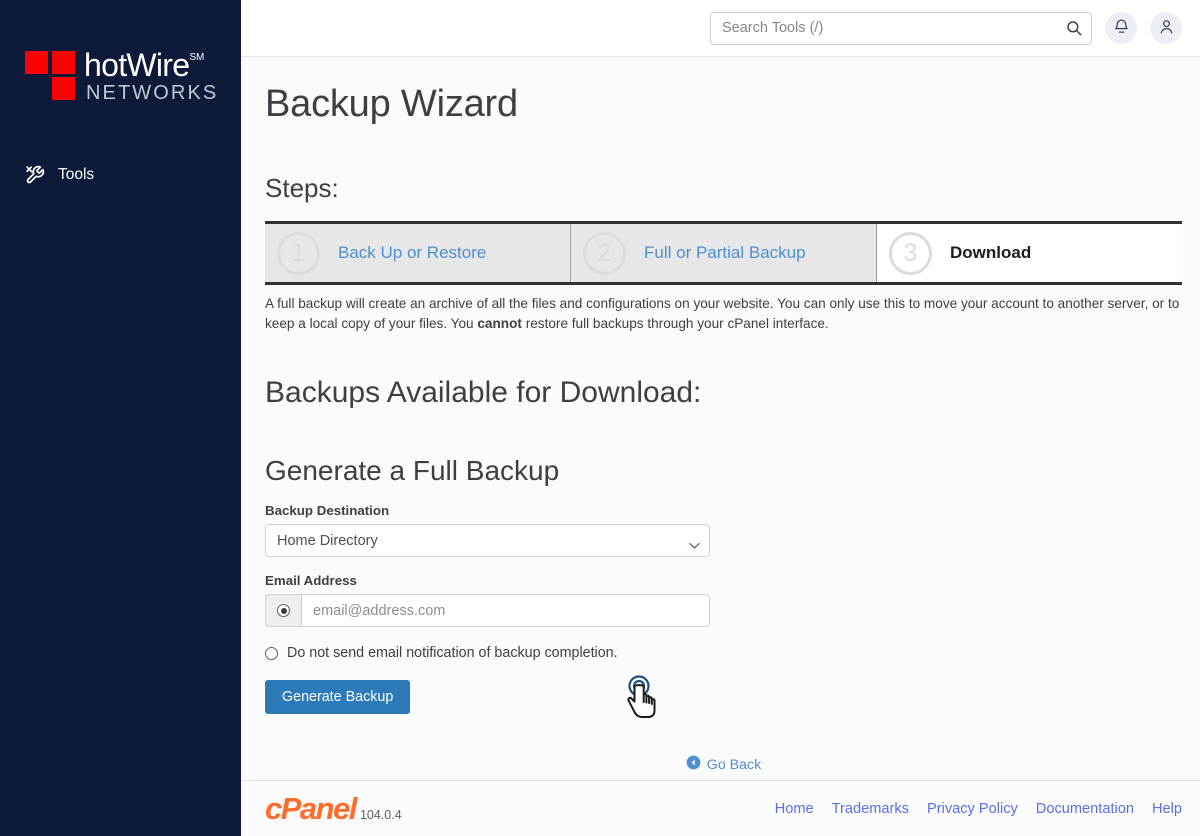  Describe the element at coordinates (1085, 809) in the screenshot. I see `footer-link-documentation: Documentation` at that location.